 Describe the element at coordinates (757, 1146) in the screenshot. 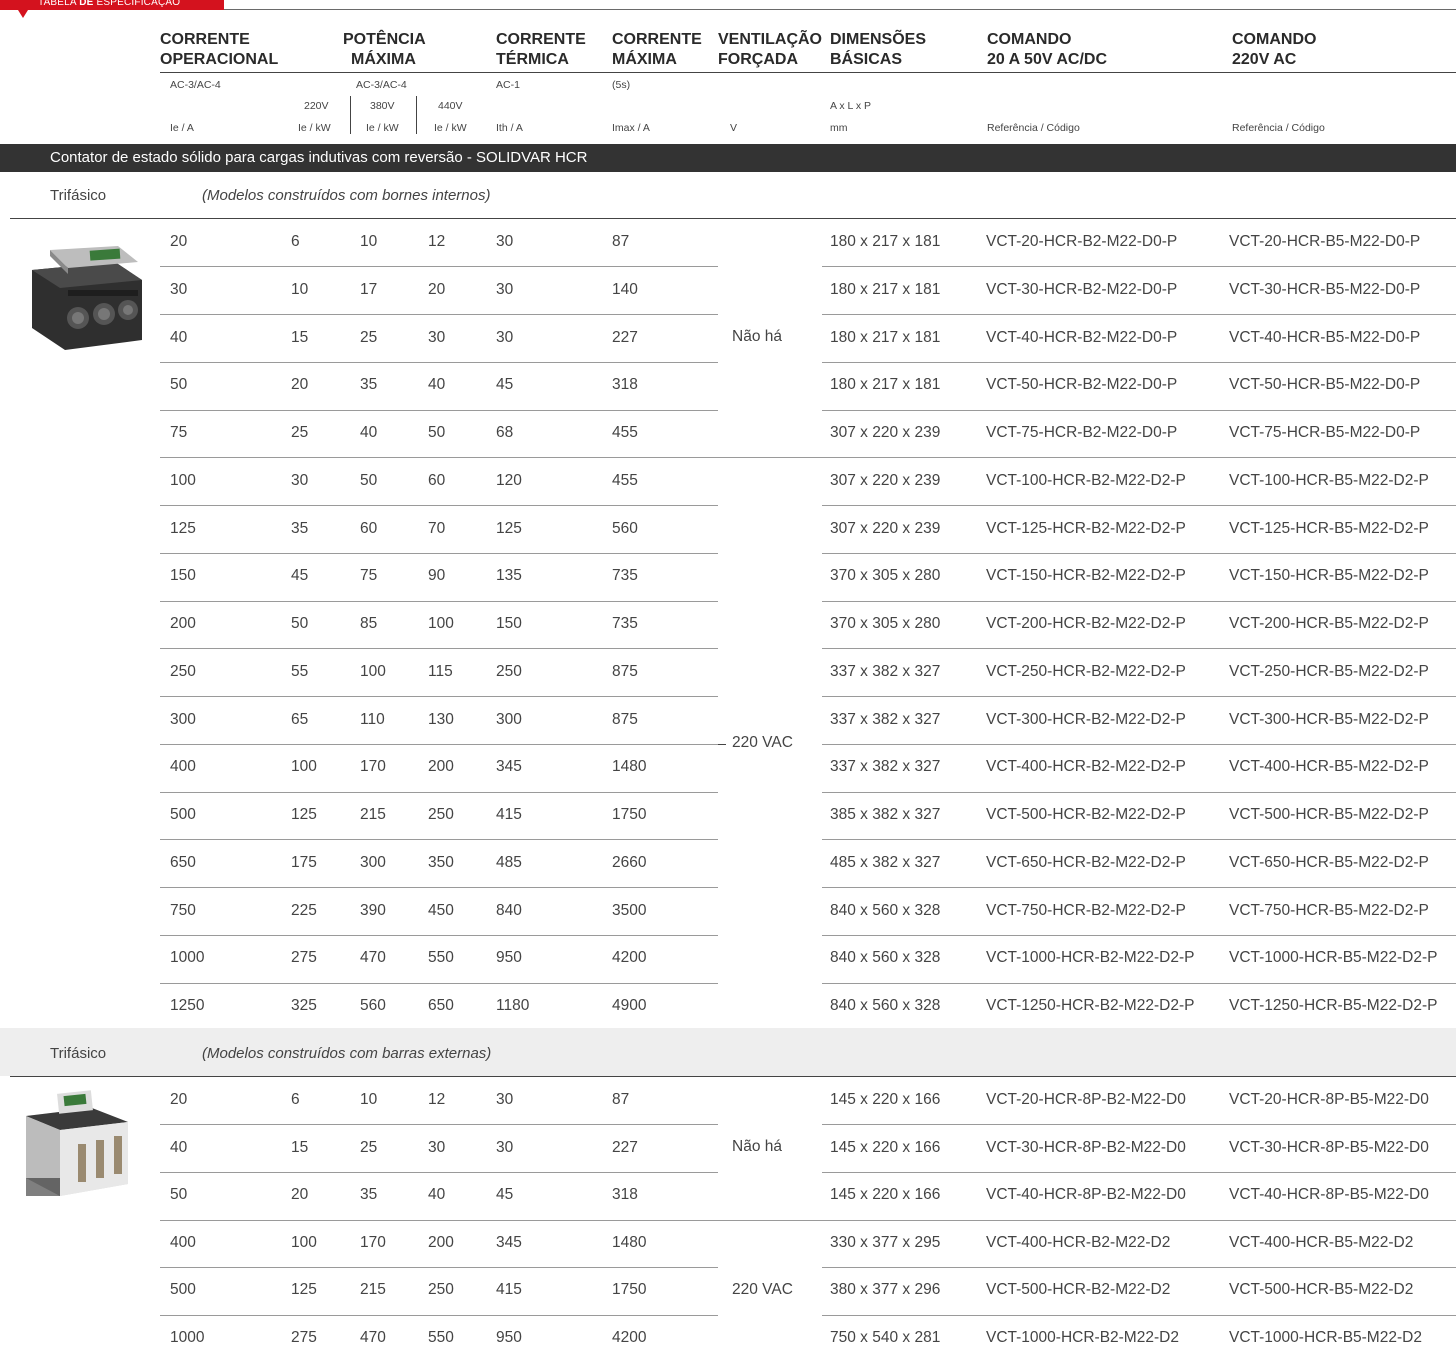

I see `group2-vent-nao-ha: Não há` at that location.